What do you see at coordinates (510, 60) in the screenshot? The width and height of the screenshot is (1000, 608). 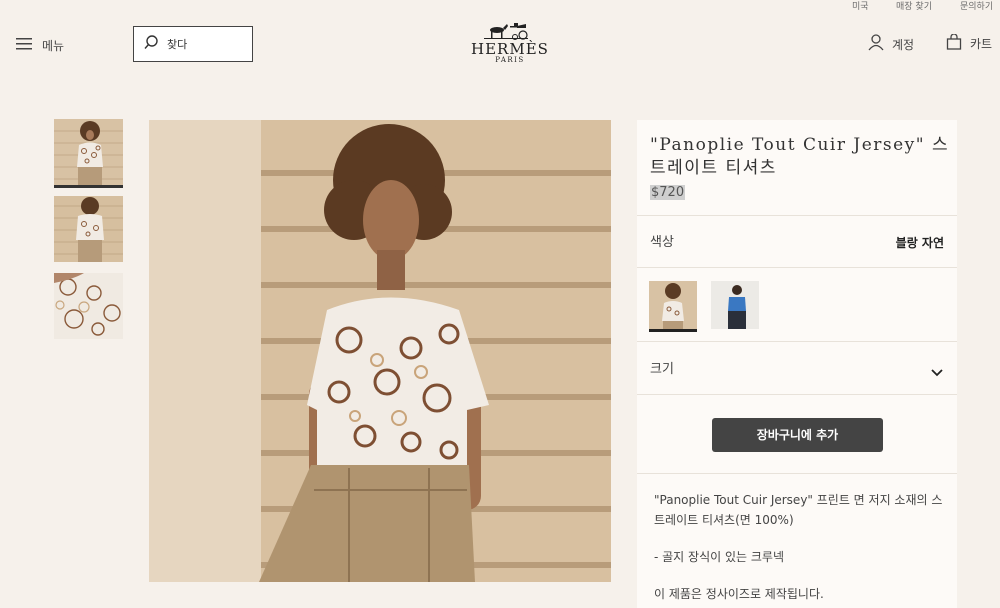 I see `brand-city: PARIS` at bounding box center [510, 60].